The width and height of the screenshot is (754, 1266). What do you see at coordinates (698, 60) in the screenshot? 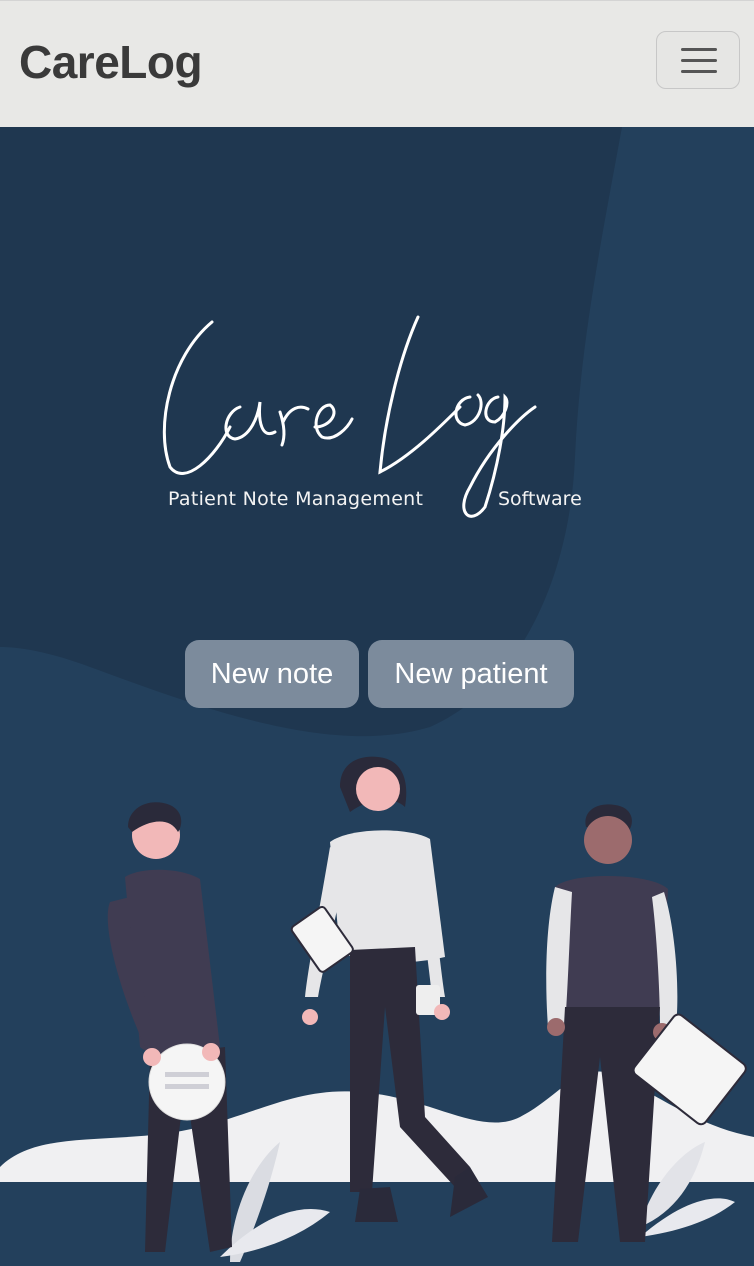
I see `menu-toggle-button` at bounding box center [698, 60].